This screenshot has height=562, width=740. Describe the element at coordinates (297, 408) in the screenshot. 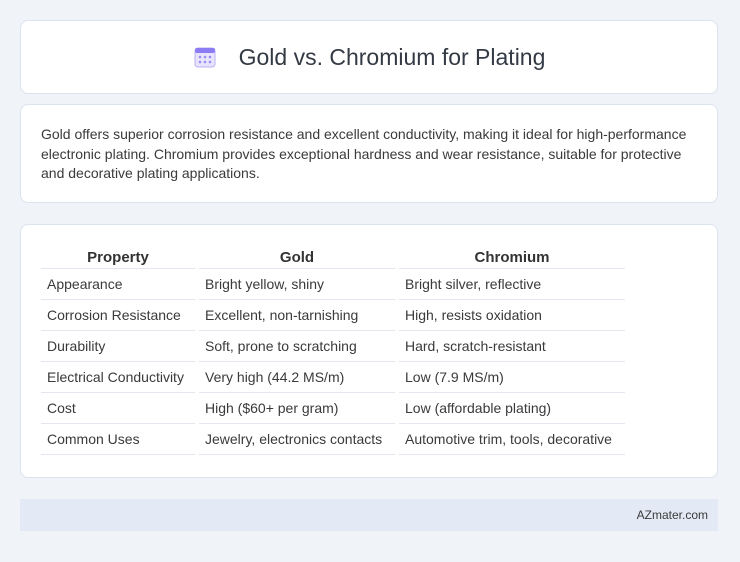

I see `gold-cell: High ($60+ per gram)` at that location.